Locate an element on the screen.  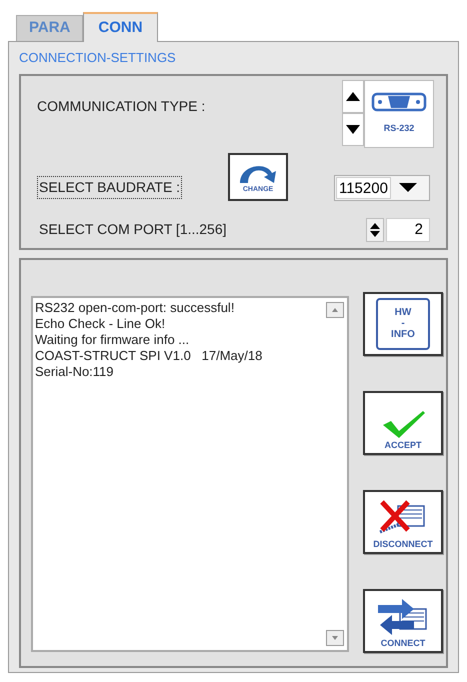
communication-type-label: COMMUNICATION TYPE : is located at coordinates (121, 106).